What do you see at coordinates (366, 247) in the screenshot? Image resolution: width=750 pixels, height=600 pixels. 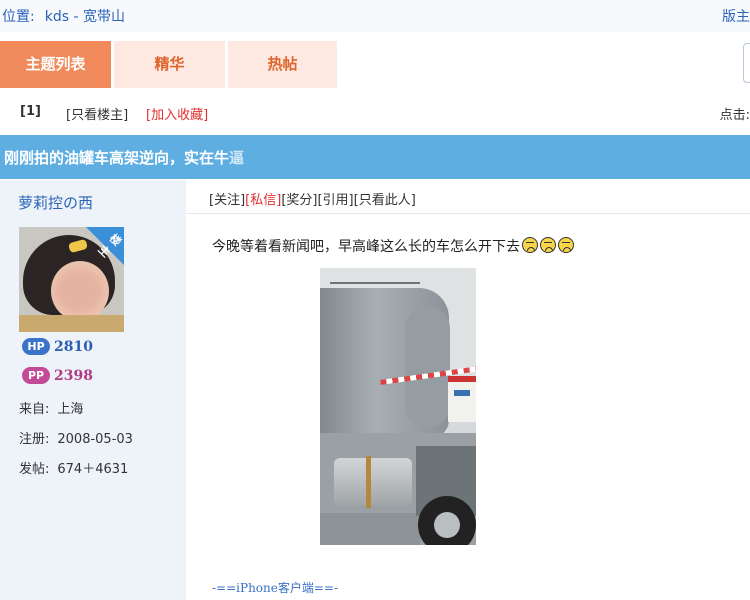 I see `post-text: 今晚等着看新闻吧，早高峰这么长的车怎么开下去` at bounding box center [366, 247].